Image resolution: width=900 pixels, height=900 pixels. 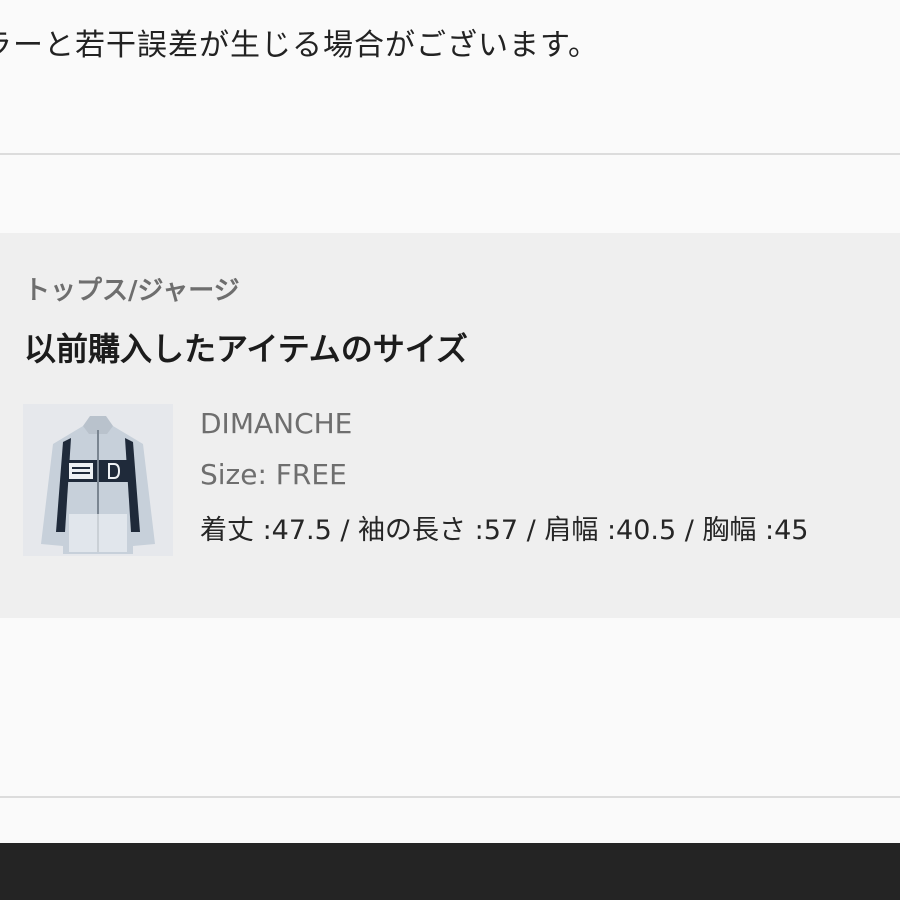 I want to click on color-disclaimer-text: ラーと若干誤差が生じる場合がございます。, so click(x=299, y=45).